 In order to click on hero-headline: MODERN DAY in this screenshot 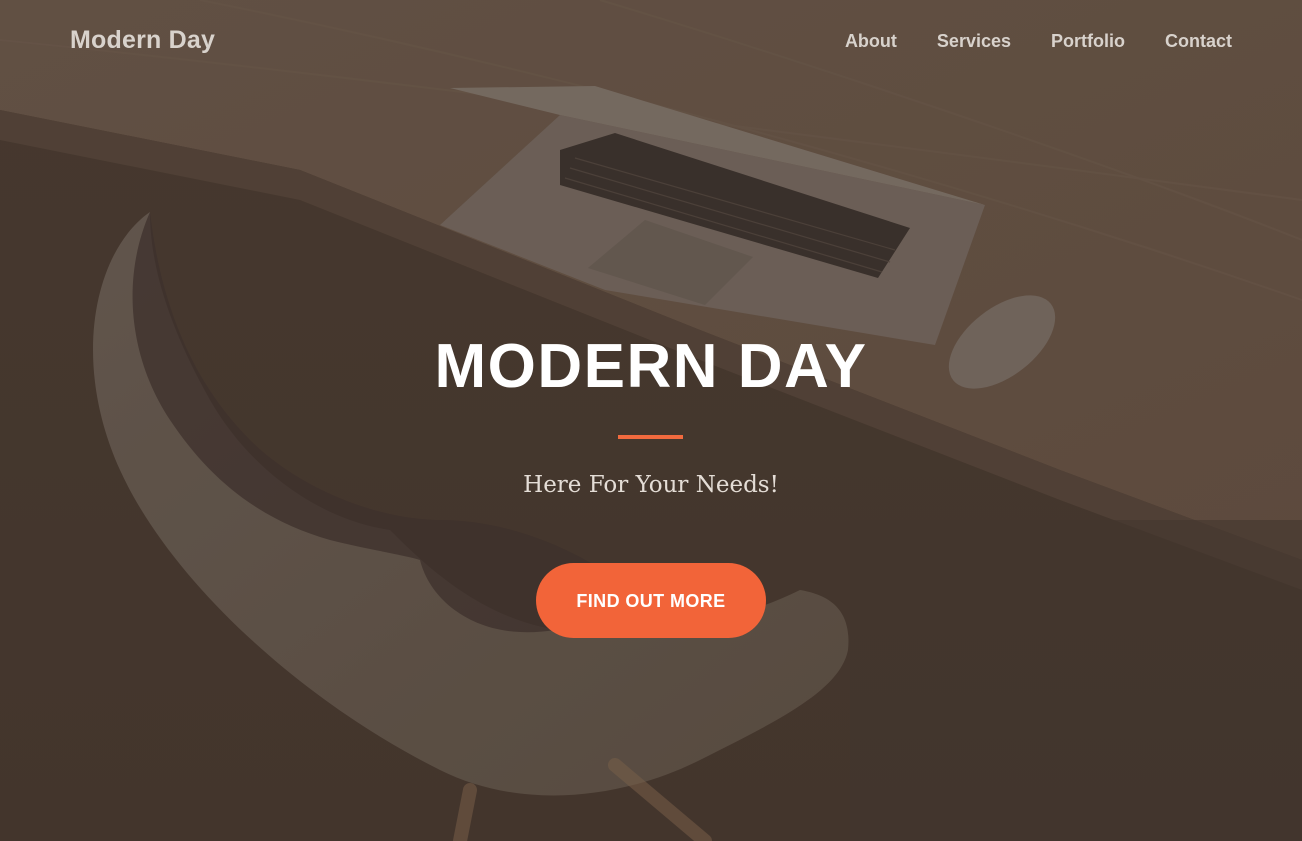, I will do `click(651, 366)`.